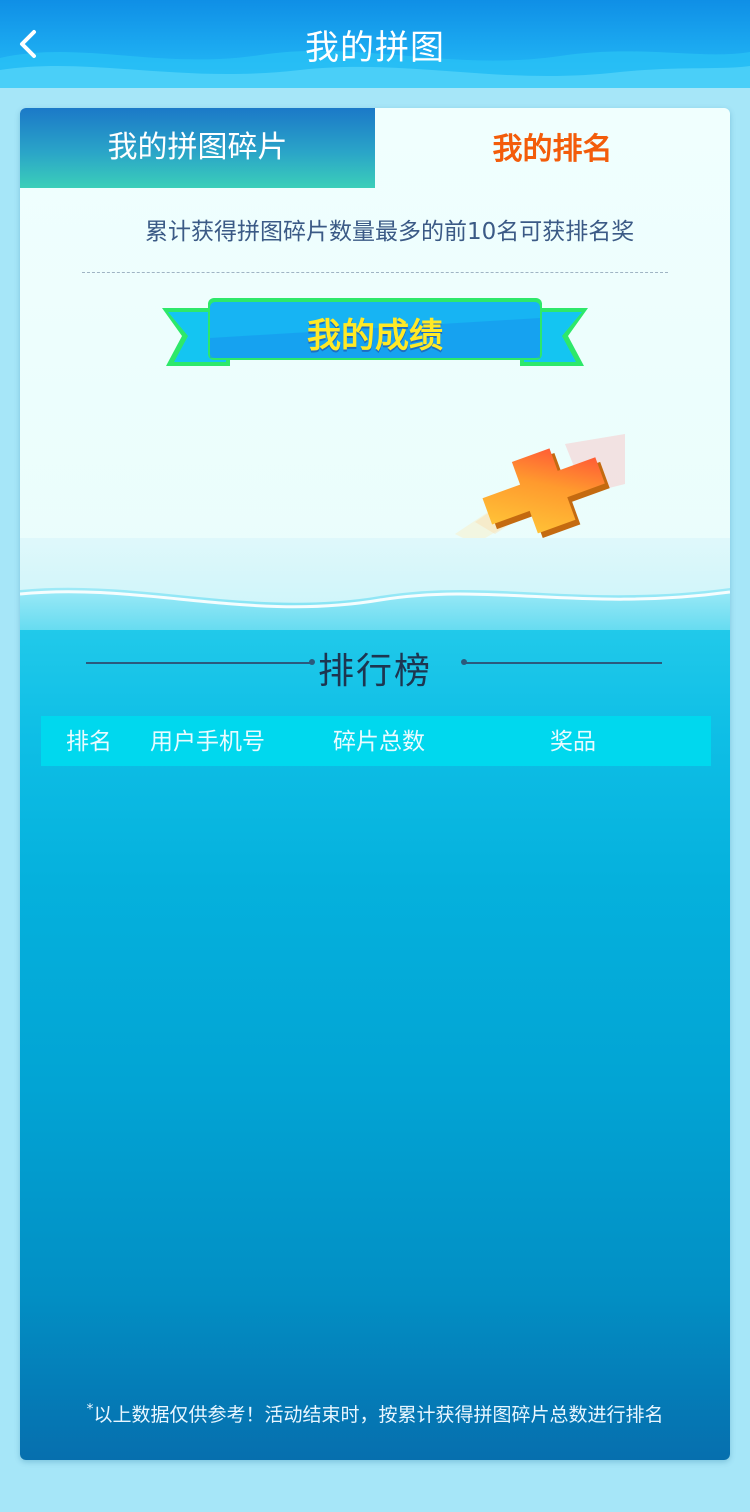  I want to click on ranking-rule-notice: 累计获得拼图碎片数量最多的前10名可获排名奖, so click(390, 232).